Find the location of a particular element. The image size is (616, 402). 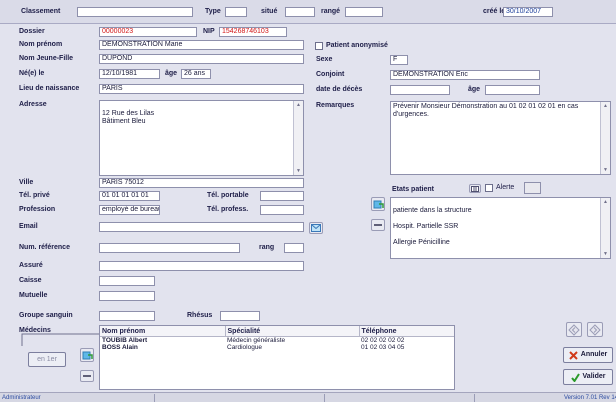

valider-button: Valider is located at coordinates (588, 377).